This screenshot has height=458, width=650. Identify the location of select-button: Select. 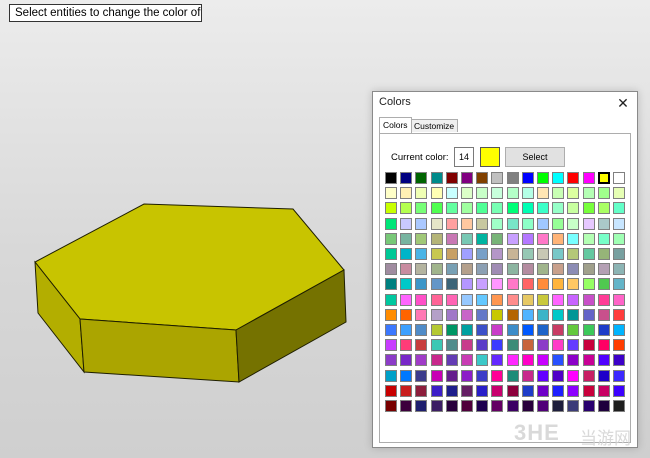
(535, 157).